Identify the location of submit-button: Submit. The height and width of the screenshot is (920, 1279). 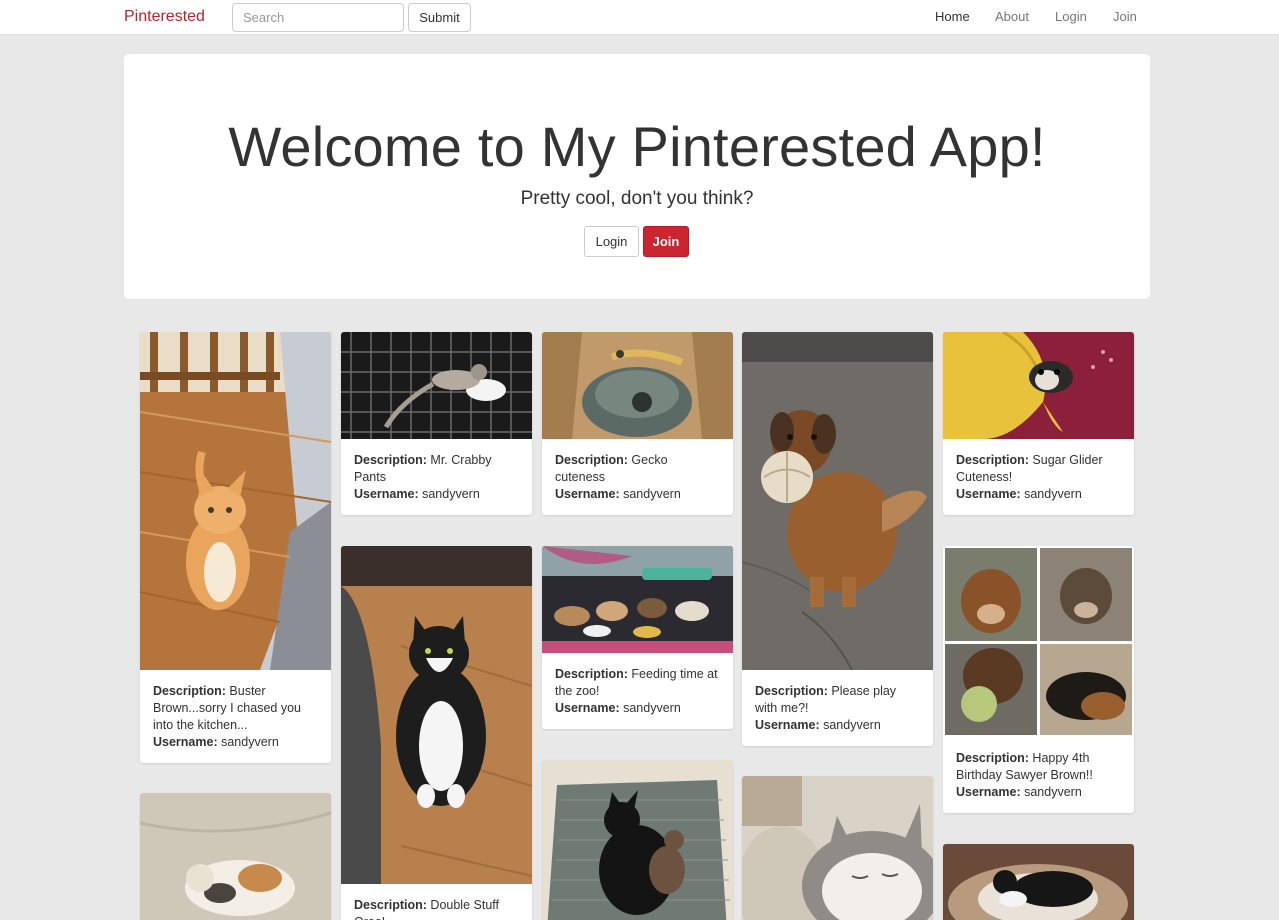
(439, 17).